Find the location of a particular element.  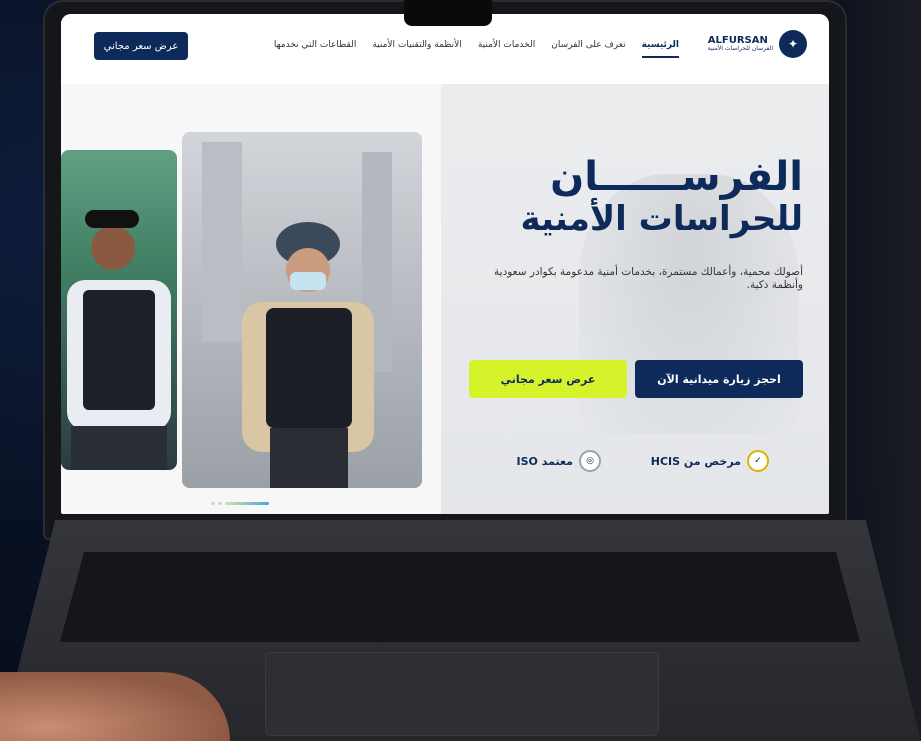

logo-text: ALFURSAN الفرسان للحراسات الأمنية is located at coordinates (740, 44).